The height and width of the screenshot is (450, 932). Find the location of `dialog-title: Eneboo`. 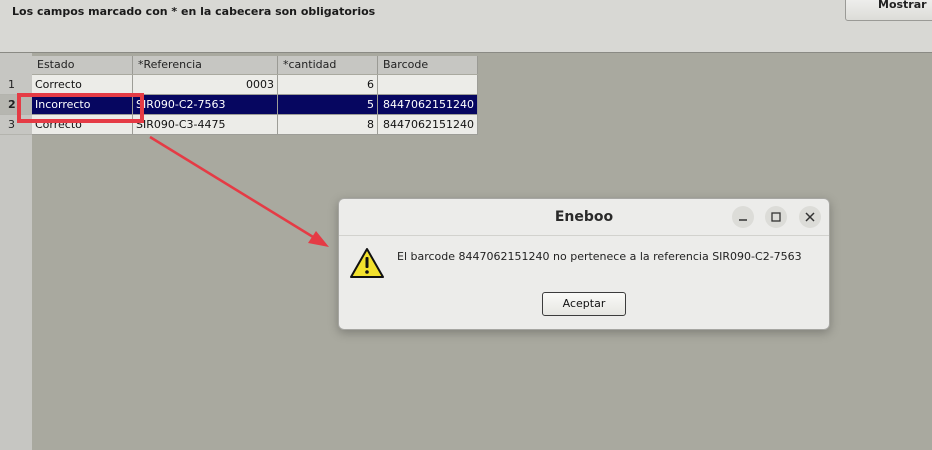

dialog-title: Eneboo is located at coordinates (584, 217).